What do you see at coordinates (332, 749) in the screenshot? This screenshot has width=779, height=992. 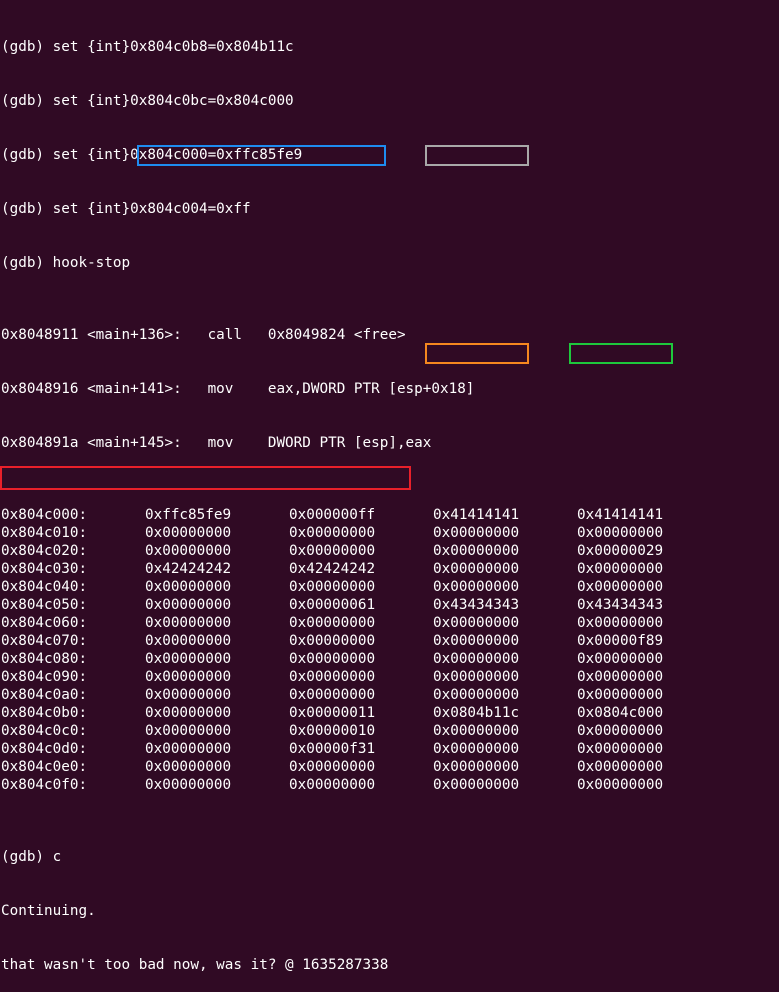 I see `memory-word: 0x00000f31` at bounding box center [332, 749].